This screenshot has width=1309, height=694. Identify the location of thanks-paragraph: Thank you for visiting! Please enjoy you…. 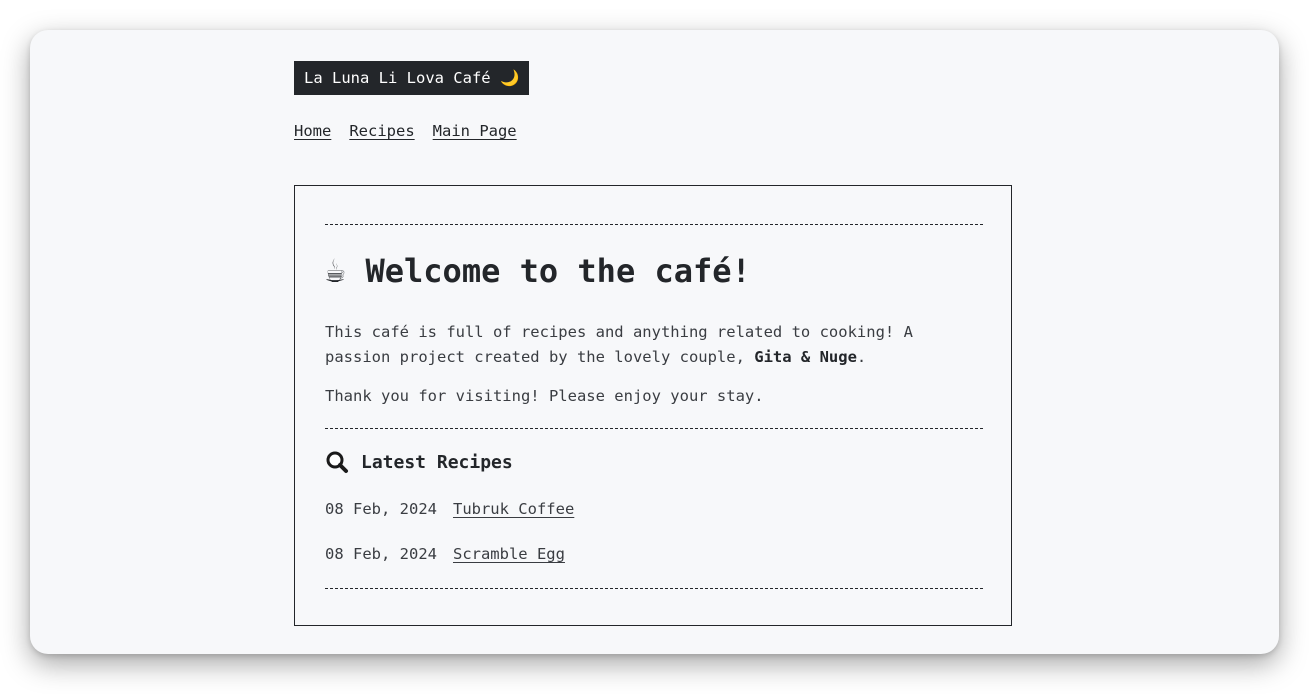
(544, 396).